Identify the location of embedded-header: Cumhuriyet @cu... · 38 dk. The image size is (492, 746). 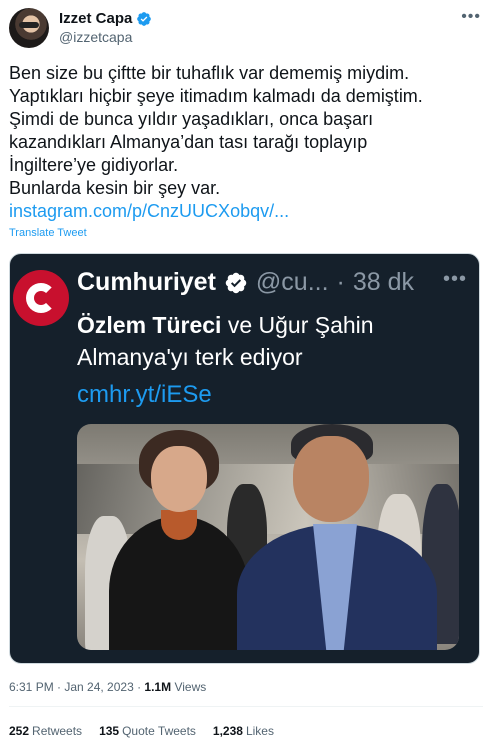
(245, 282).